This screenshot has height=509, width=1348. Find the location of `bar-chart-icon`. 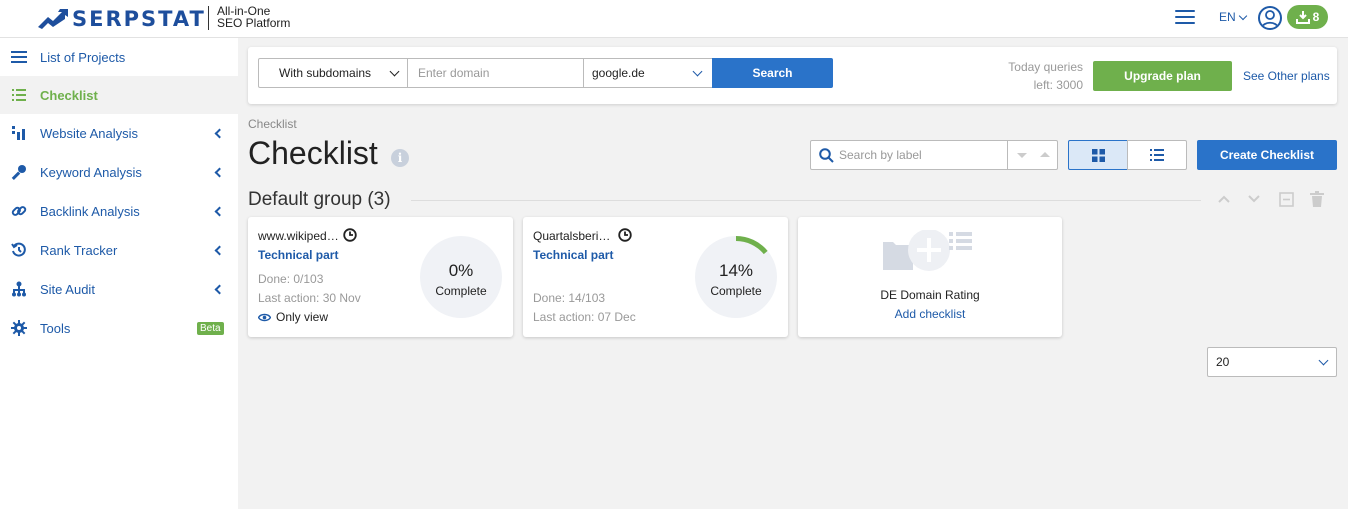

bar-chart-icon is located at coordinates (18, 133).